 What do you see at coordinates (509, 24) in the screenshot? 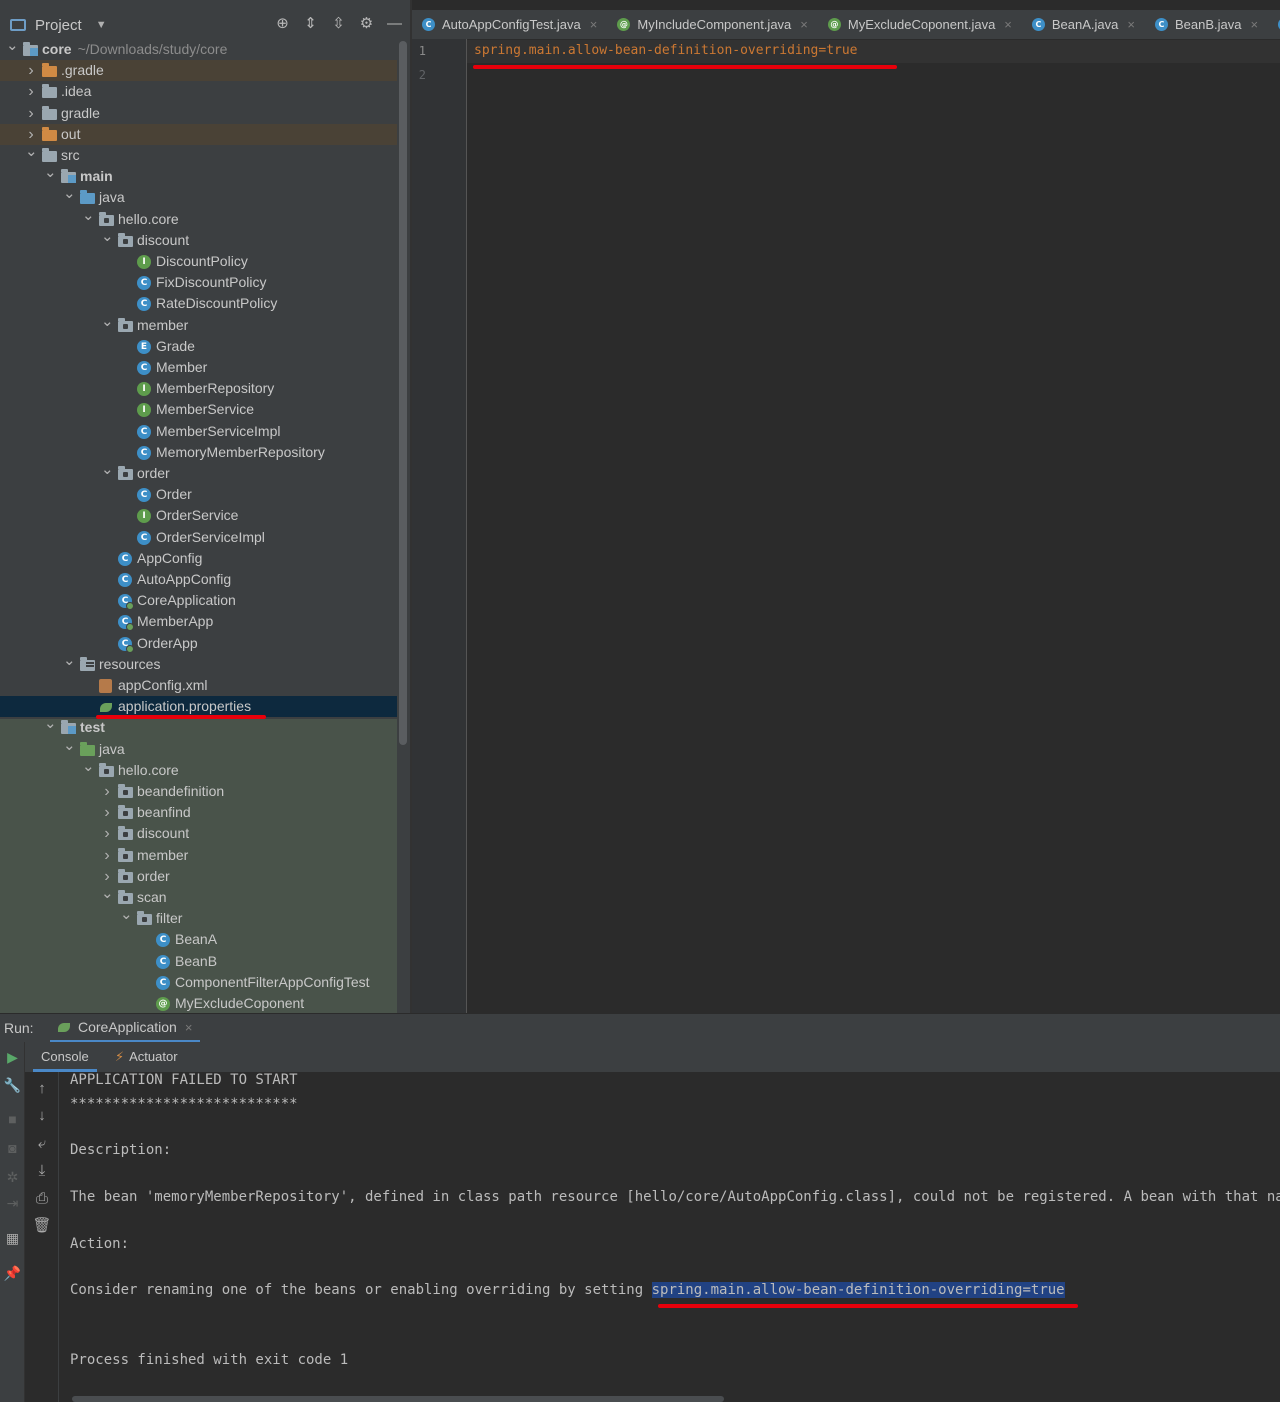
I see `editor-tab: C AutoAppConfigTest.java ×` at bounding box center [509, 24].